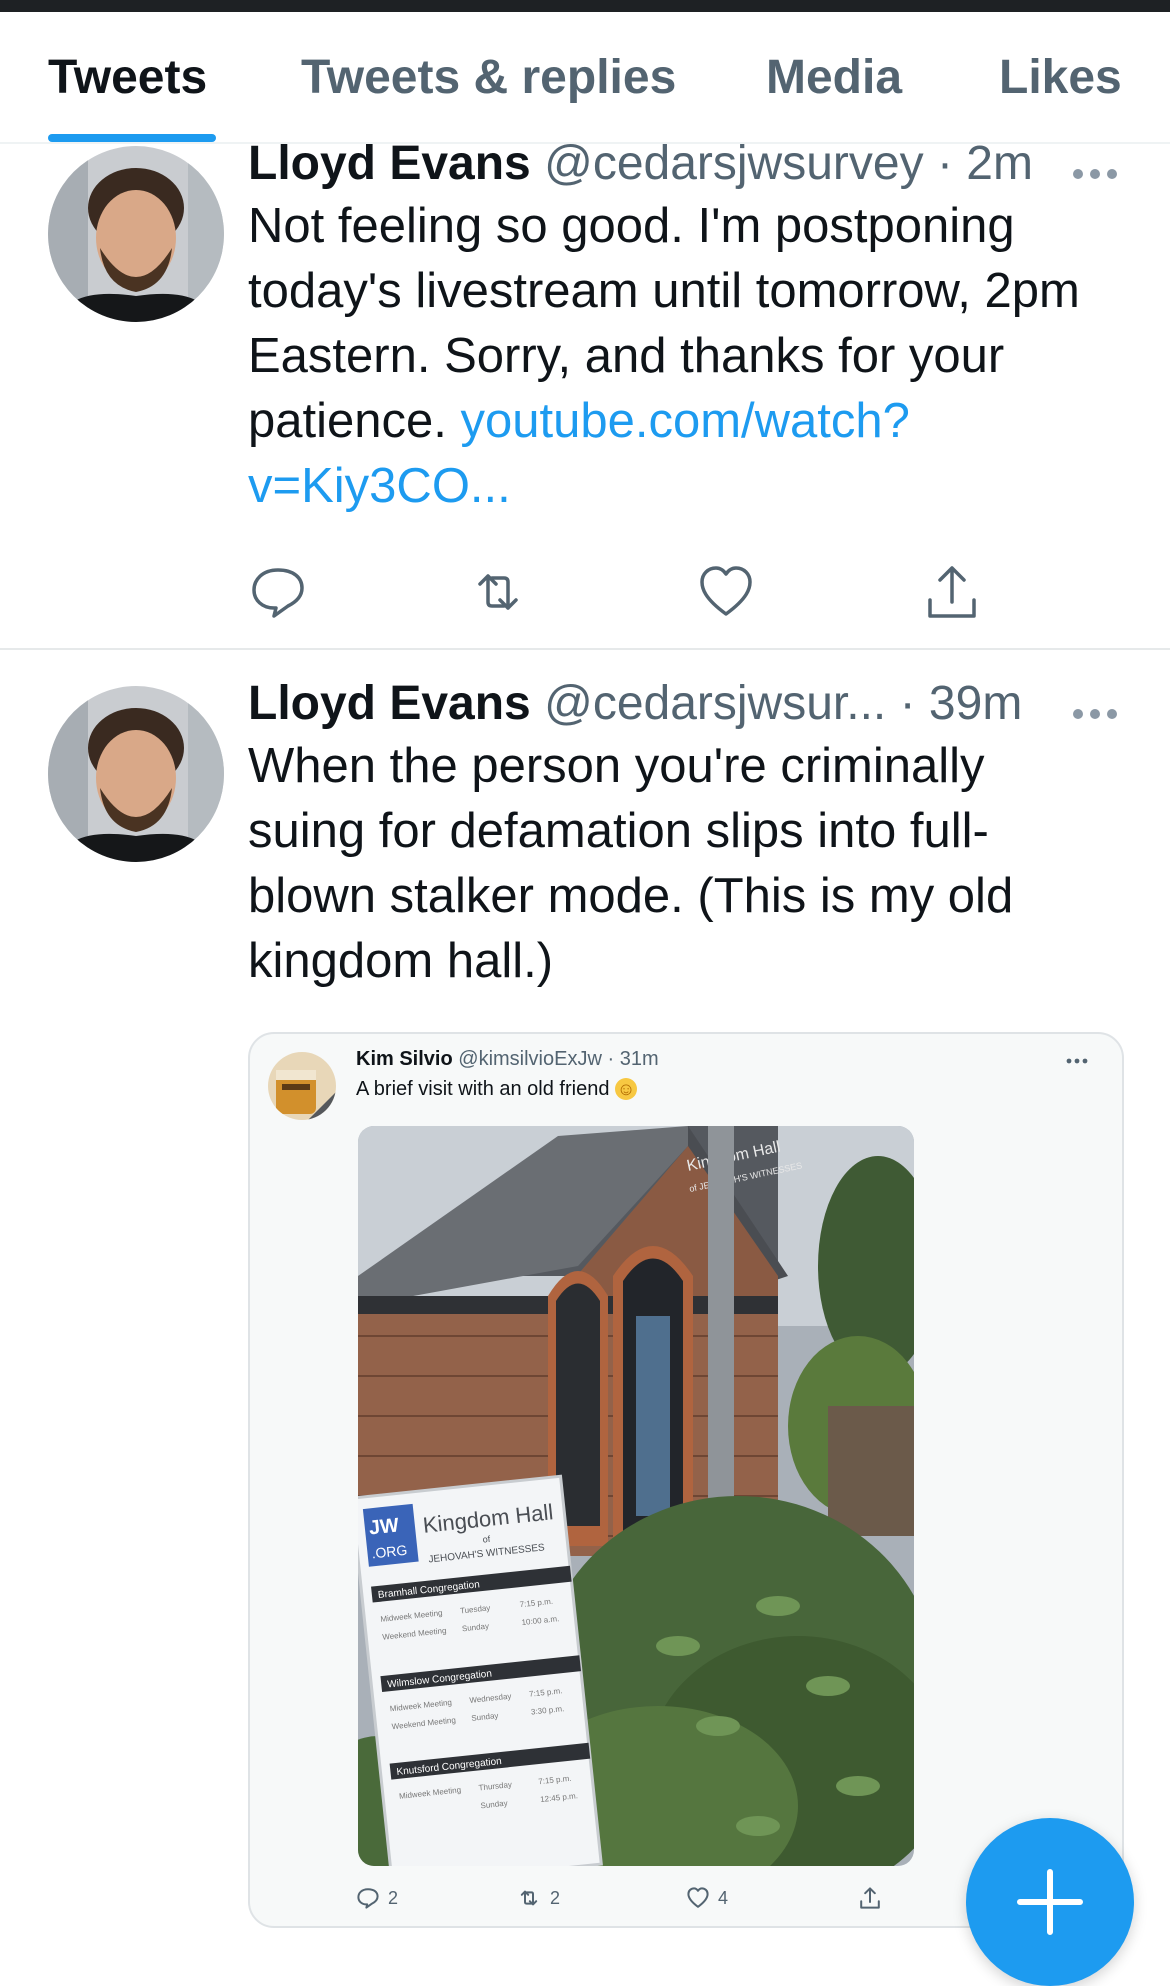  What do you see at coordinates (961, 703) in the screenshot?
I see `tweet-time: · 39m` at bounding box center [961, 703].